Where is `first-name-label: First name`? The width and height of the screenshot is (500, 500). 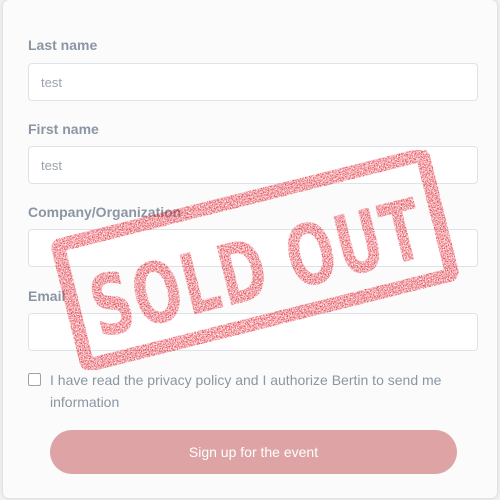
first-name-label: First name is located at coordinates (63, 129).